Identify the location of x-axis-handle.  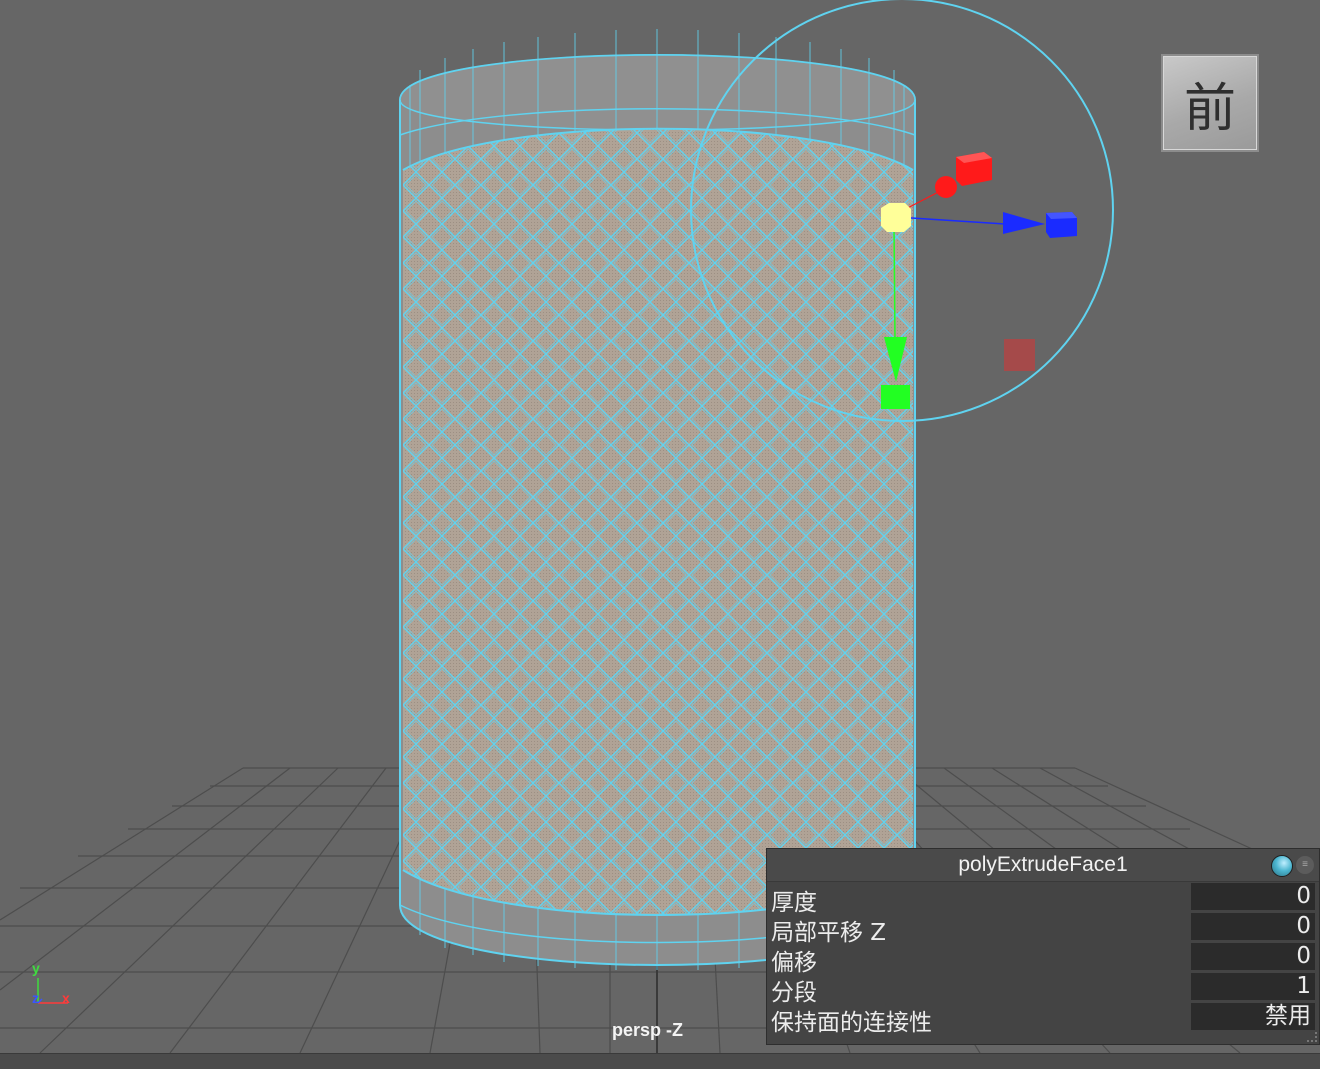
(946, 187).